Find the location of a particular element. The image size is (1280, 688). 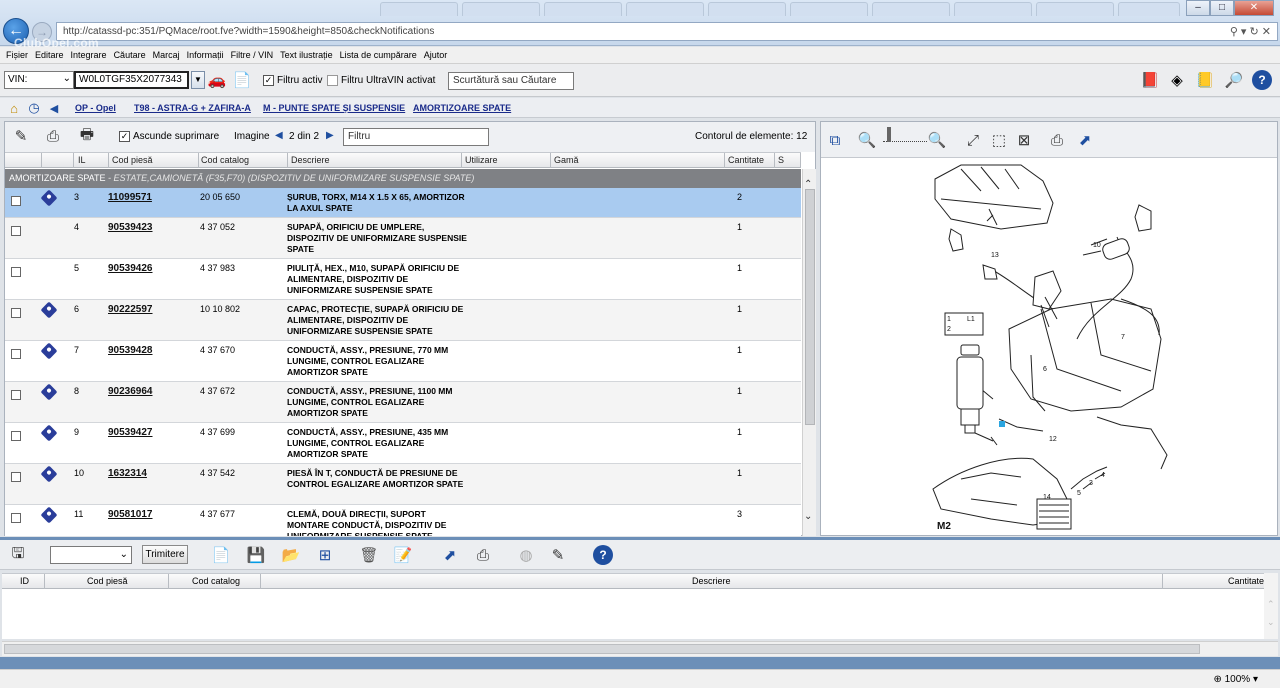

callout-5: 5 is located at coordinates (1079, 493).